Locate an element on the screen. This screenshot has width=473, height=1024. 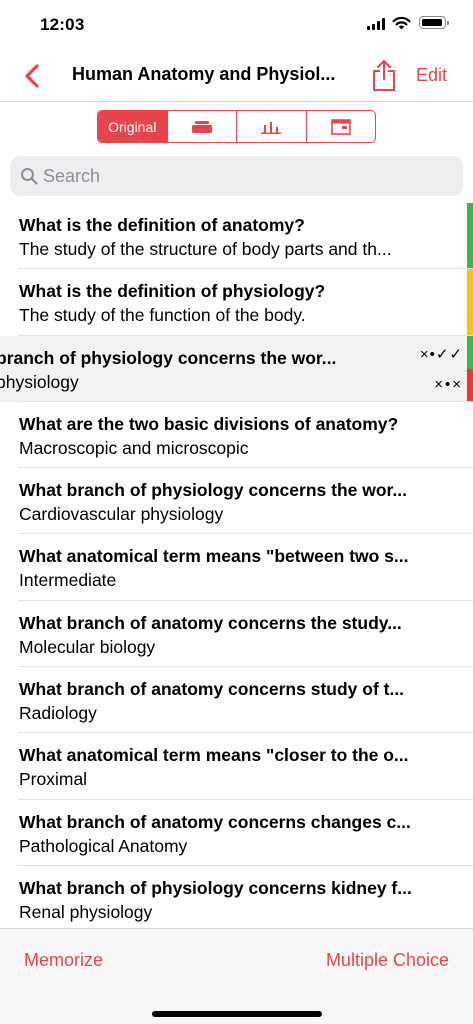
segment-original: Original is located at coordinates (133, 126).